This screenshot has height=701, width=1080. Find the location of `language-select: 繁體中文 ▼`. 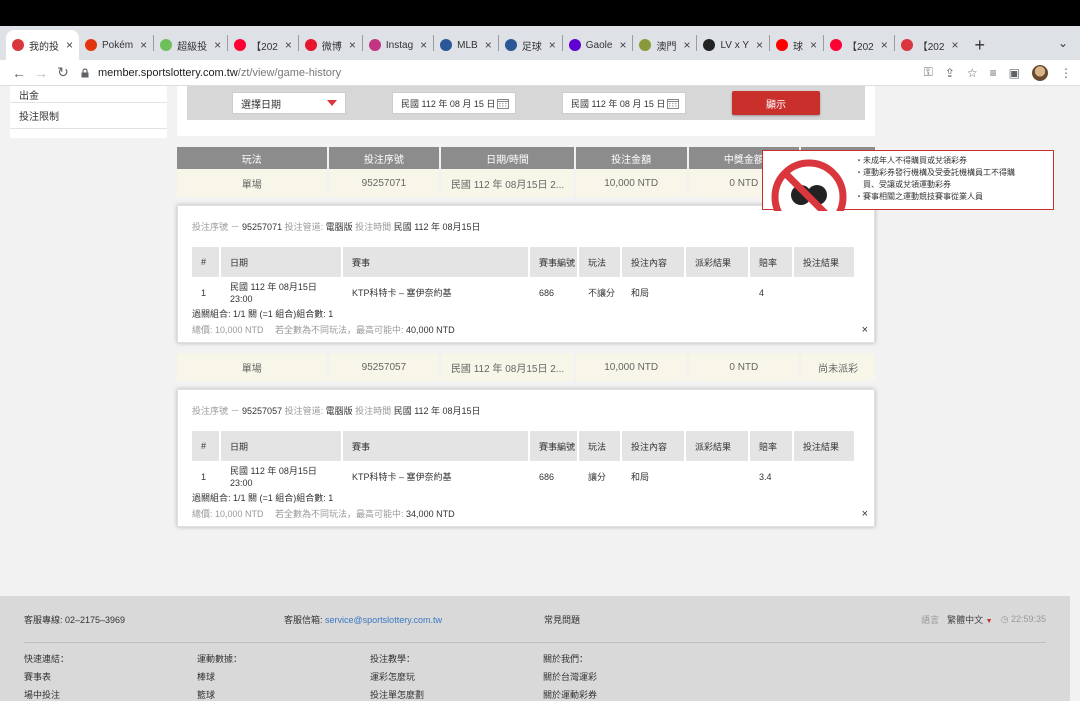

language-select: 繁體中文 ▼ is located at coordinates (969, 619).